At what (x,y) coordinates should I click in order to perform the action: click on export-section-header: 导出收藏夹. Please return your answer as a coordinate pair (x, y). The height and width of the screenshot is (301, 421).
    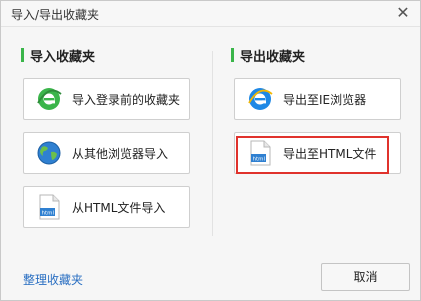
    Looking at the image, I should click on (268, 56).